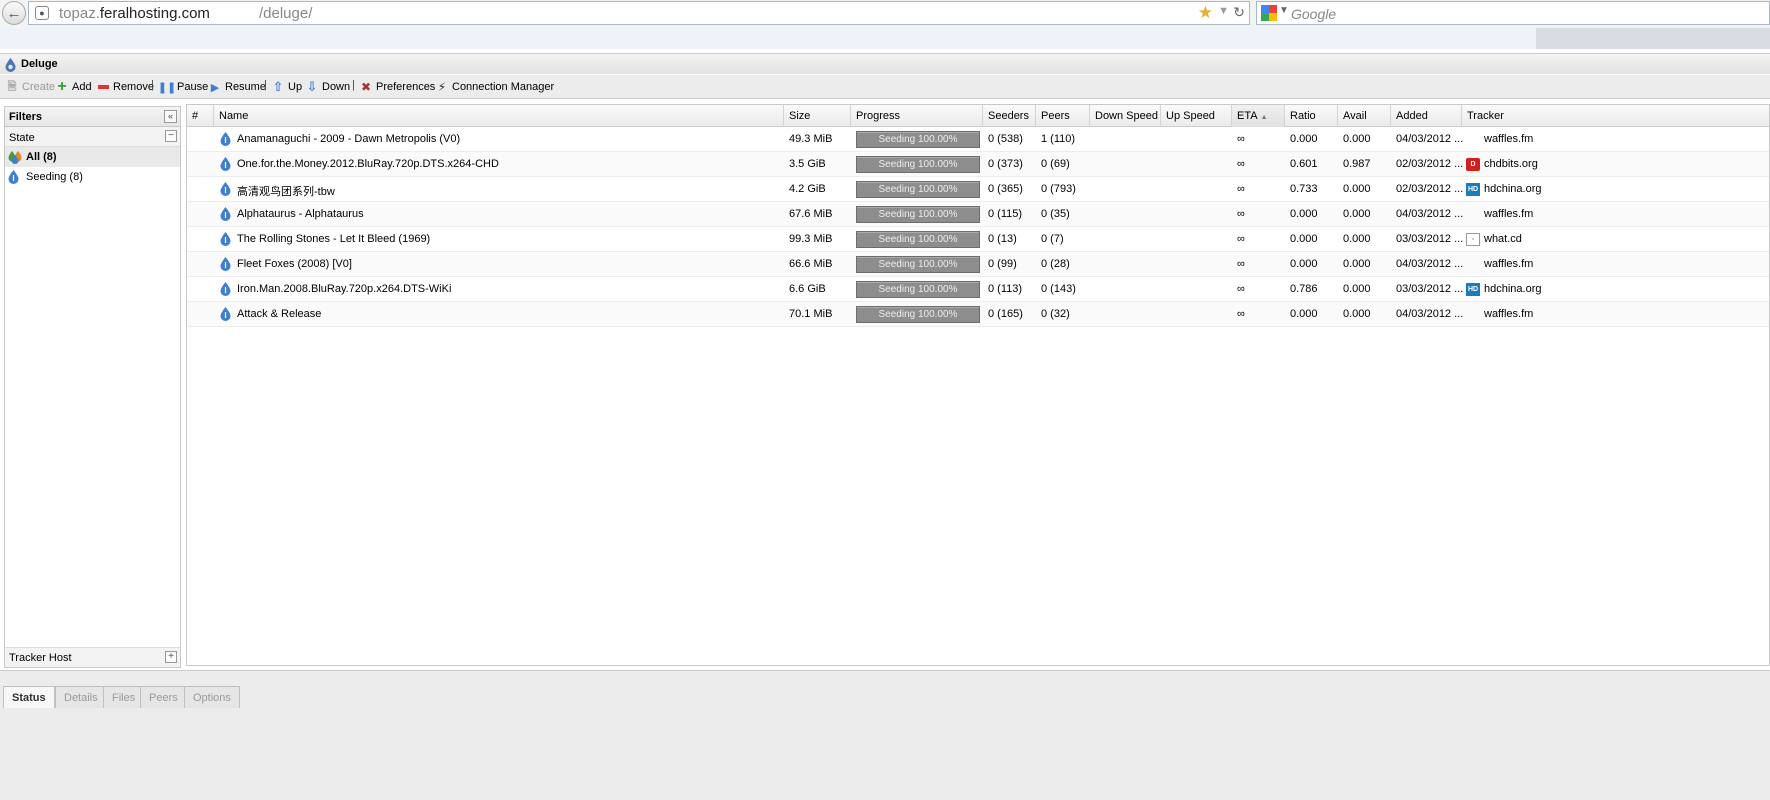 The image size is (1770, 800). Describe the element at coordinates (300, 214) in the screenshot. I see `torrent-name: Alphataurus - Alphataurus` at that location.